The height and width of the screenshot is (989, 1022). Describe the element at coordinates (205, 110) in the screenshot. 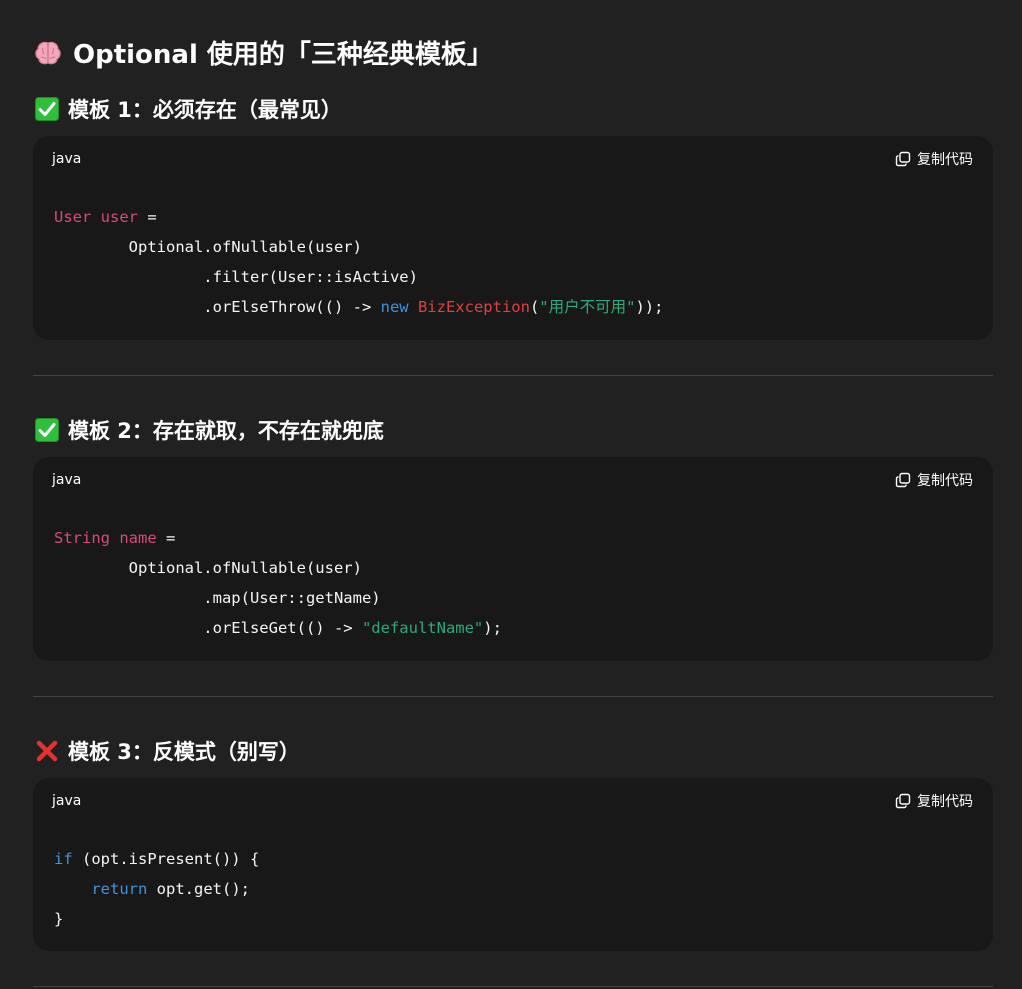

I see `section-heading-text: 模板 1：必须存在（最常见）` at that location.